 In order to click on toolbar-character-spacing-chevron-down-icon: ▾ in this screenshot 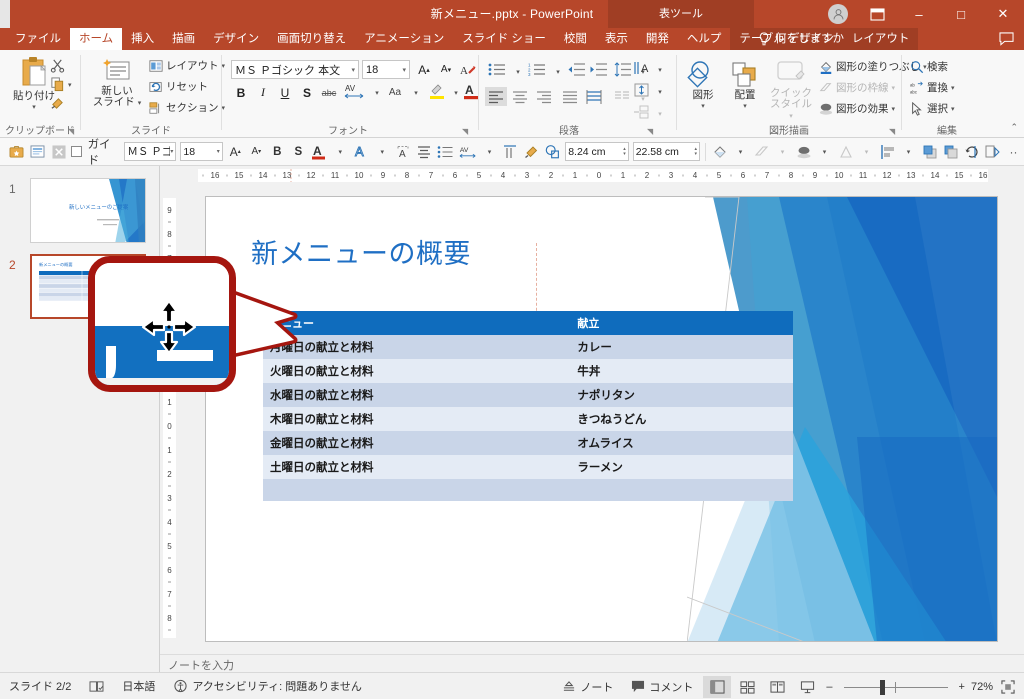, I will do `click(489, 152)`.